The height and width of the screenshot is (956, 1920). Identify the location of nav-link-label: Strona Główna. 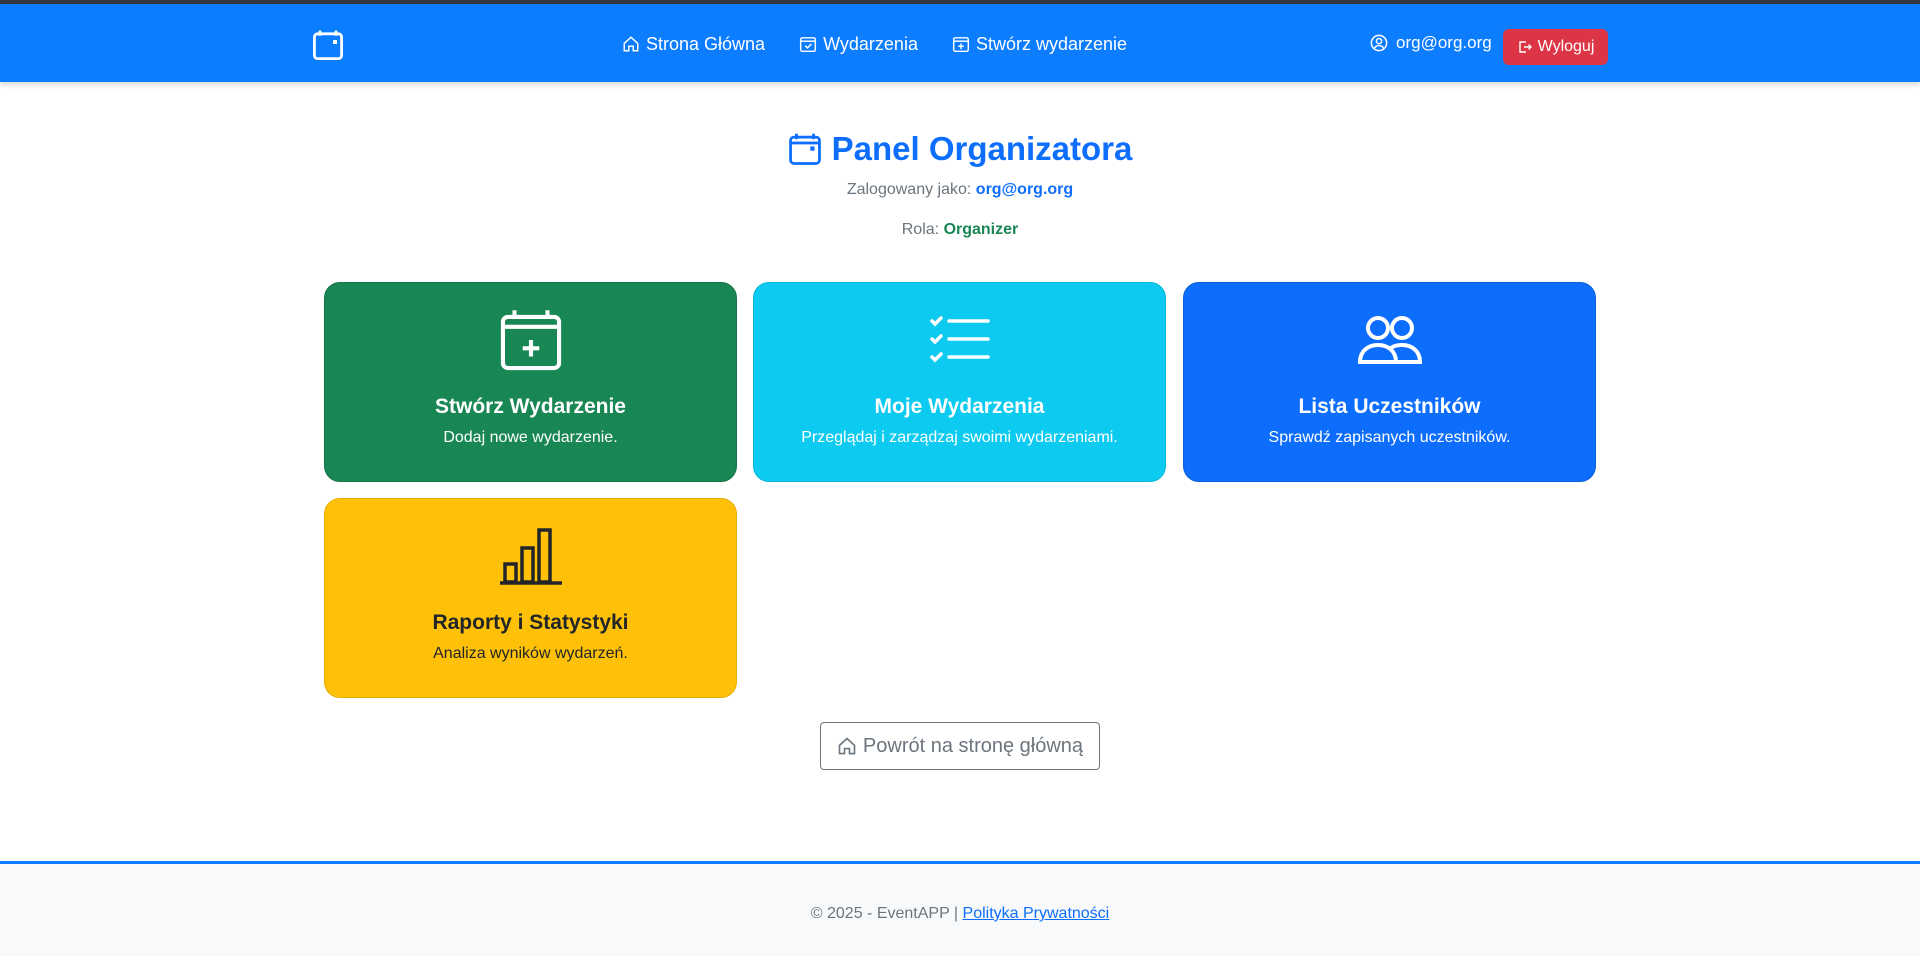
(706, 44).